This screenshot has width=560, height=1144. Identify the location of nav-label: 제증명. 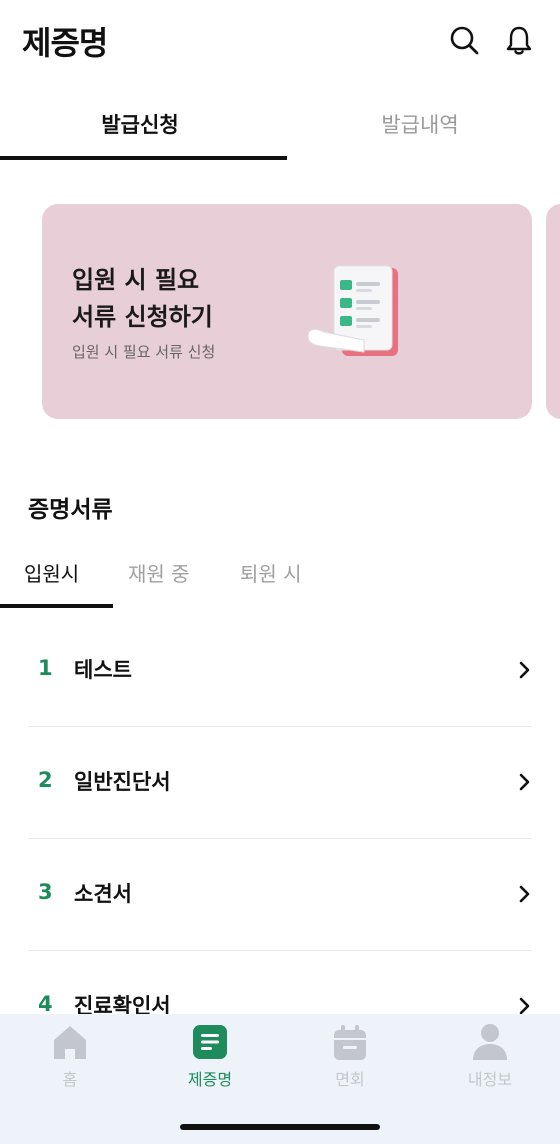
(210, 1079).